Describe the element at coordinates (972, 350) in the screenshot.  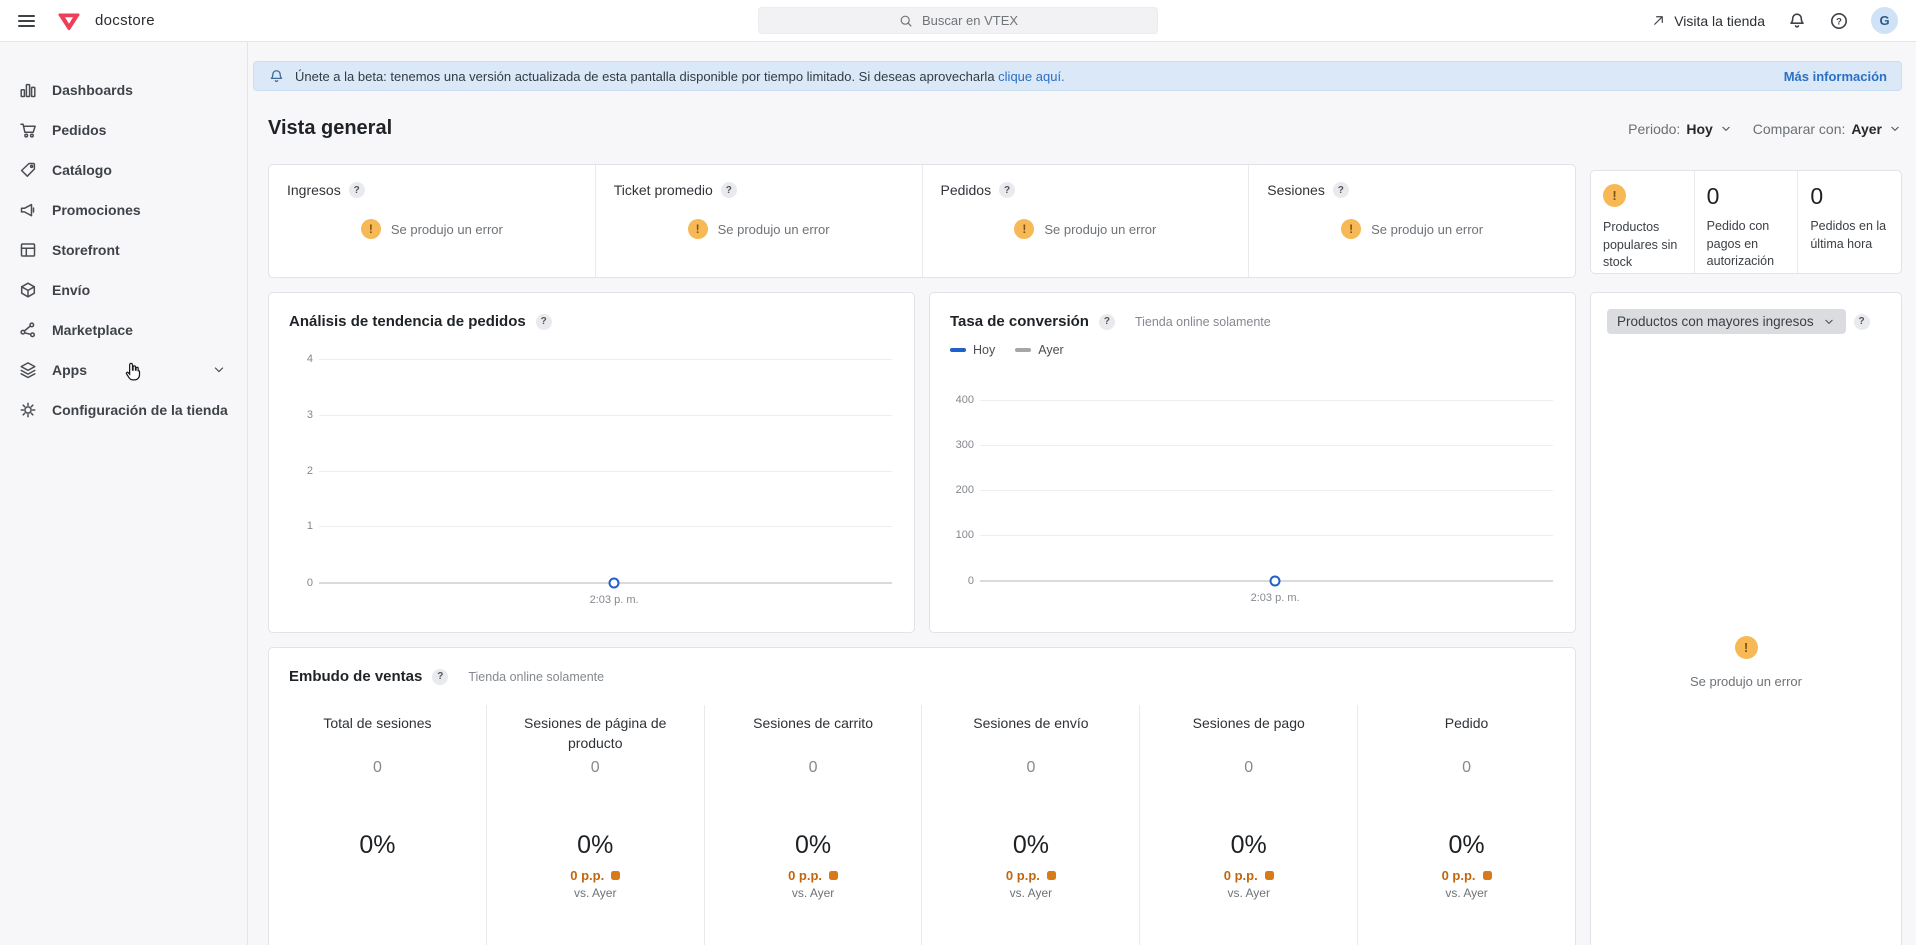
I see `legend-hoy: Hoy` at that location.